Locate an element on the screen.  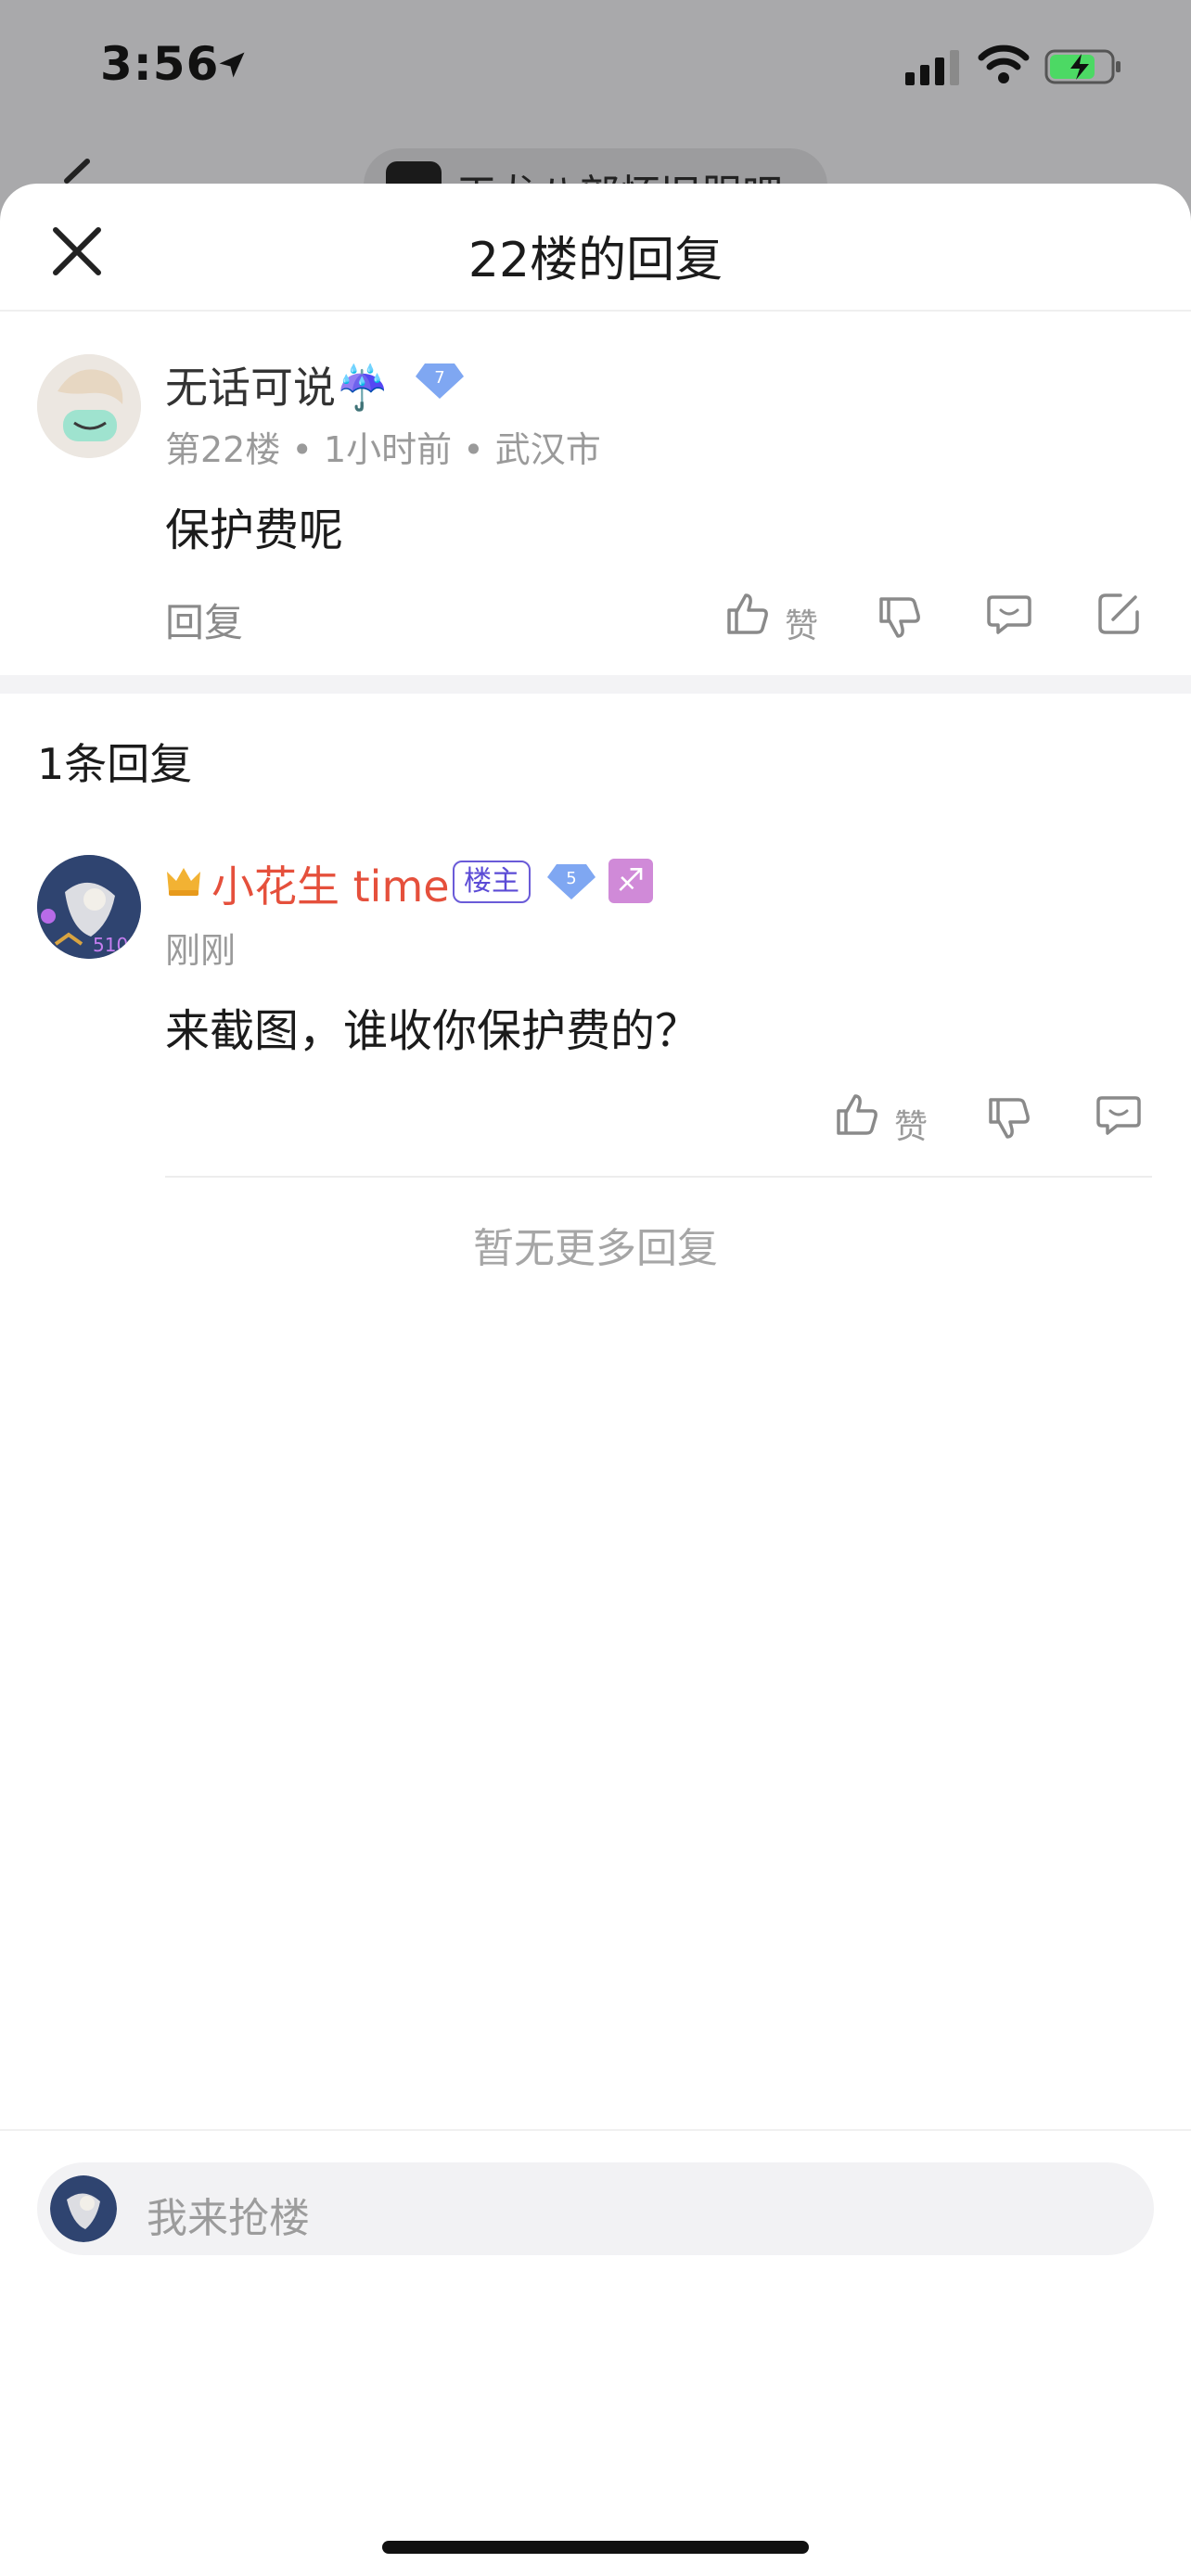
sheet-header: 22楼的回复 is located at coordinates (595, 248).